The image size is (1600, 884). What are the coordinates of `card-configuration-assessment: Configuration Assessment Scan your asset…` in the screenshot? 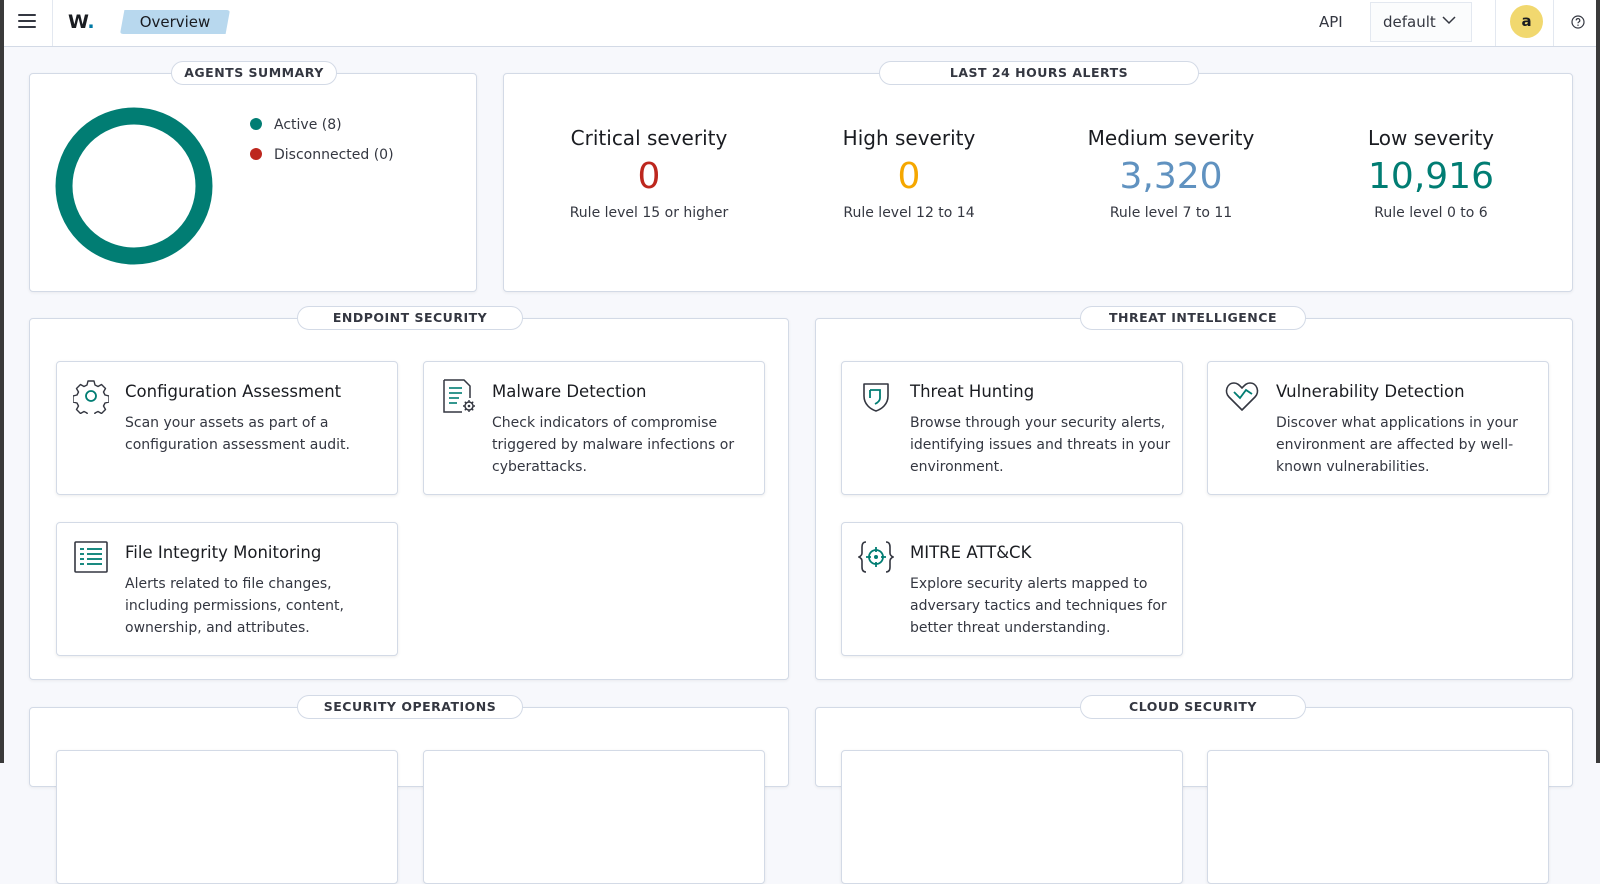 It's located at (227, 428).